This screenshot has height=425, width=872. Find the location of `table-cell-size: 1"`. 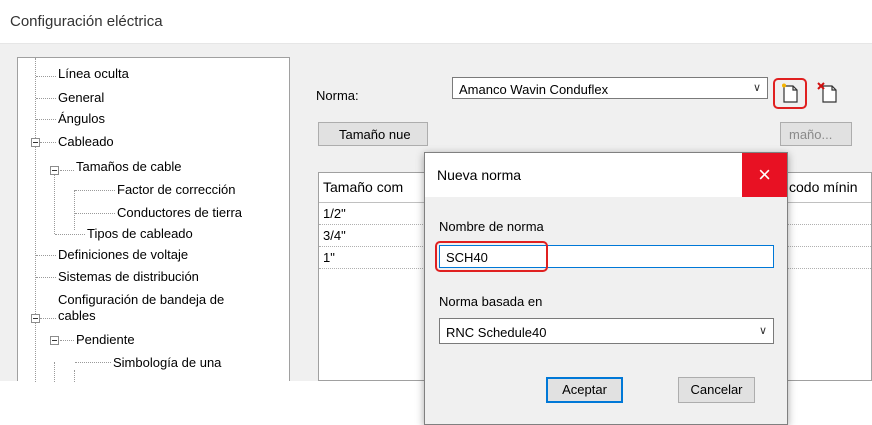

table-cell-size: 1" is located at coordinates (329, 257).